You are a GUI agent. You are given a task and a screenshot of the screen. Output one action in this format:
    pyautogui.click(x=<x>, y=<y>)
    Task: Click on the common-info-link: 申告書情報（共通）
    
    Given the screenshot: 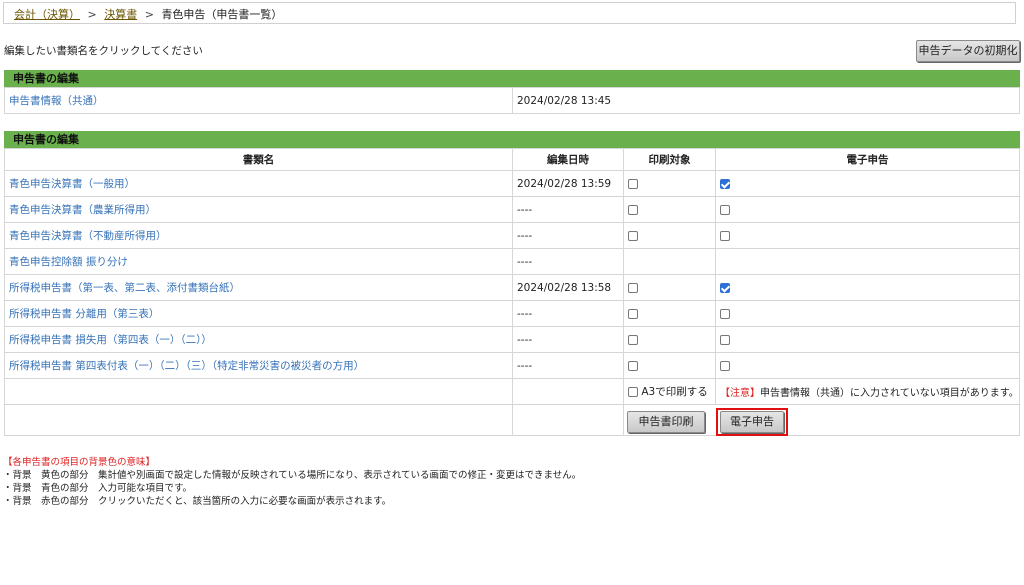 What is the action you would take?
    pyautogui.click(x=258, y=100)
    